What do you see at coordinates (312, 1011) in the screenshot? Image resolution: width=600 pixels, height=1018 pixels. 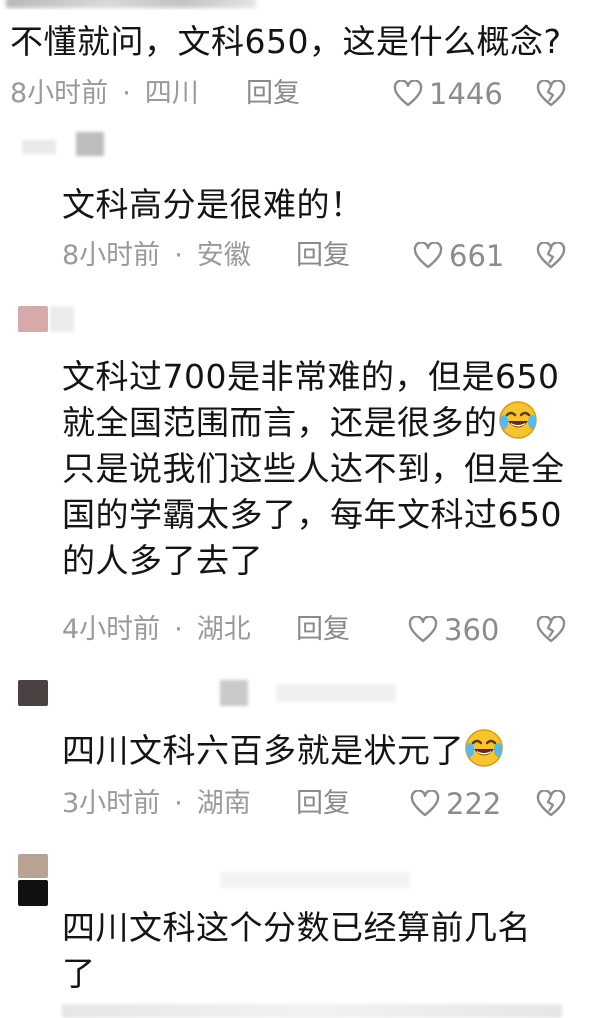 I see `cut-off-meta` at bounding box center [312, 1011].